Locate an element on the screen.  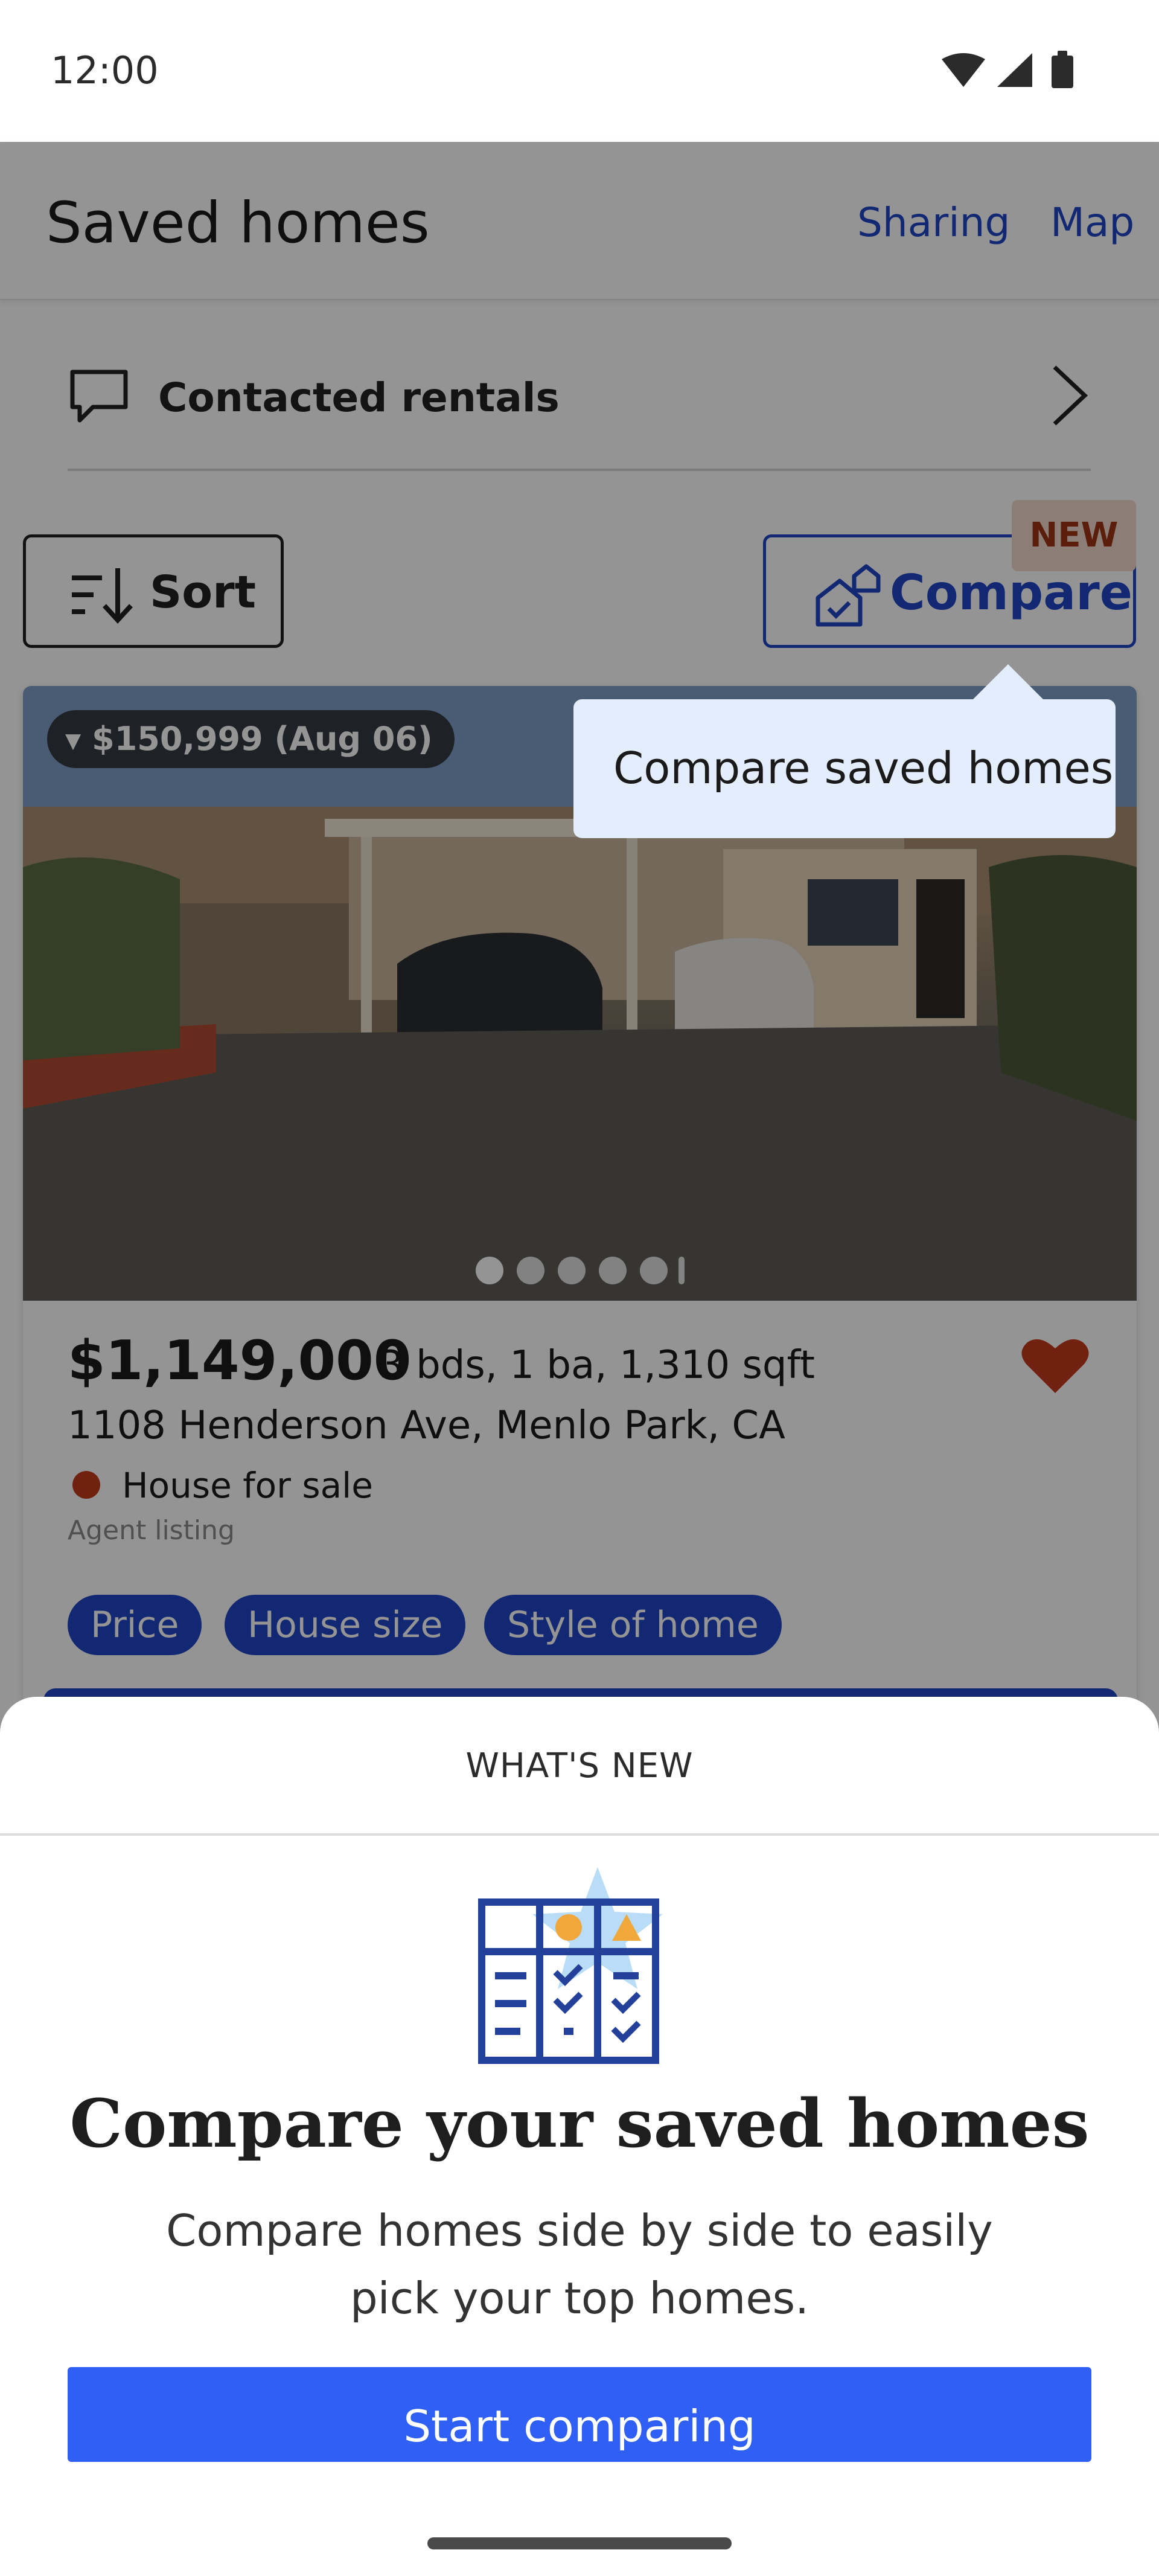
sheet-title: Compare your saved homes is located at coordinates (579, 2123).